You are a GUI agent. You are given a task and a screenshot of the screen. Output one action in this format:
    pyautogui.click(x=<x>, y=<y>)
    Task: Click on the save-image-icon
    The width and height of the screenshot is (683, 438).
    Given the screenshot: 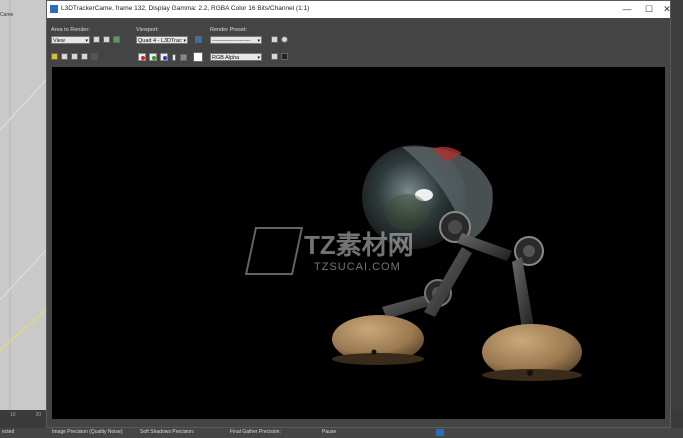 What is the action you would take?
    pyautogui.click(x=54, y=56)
    